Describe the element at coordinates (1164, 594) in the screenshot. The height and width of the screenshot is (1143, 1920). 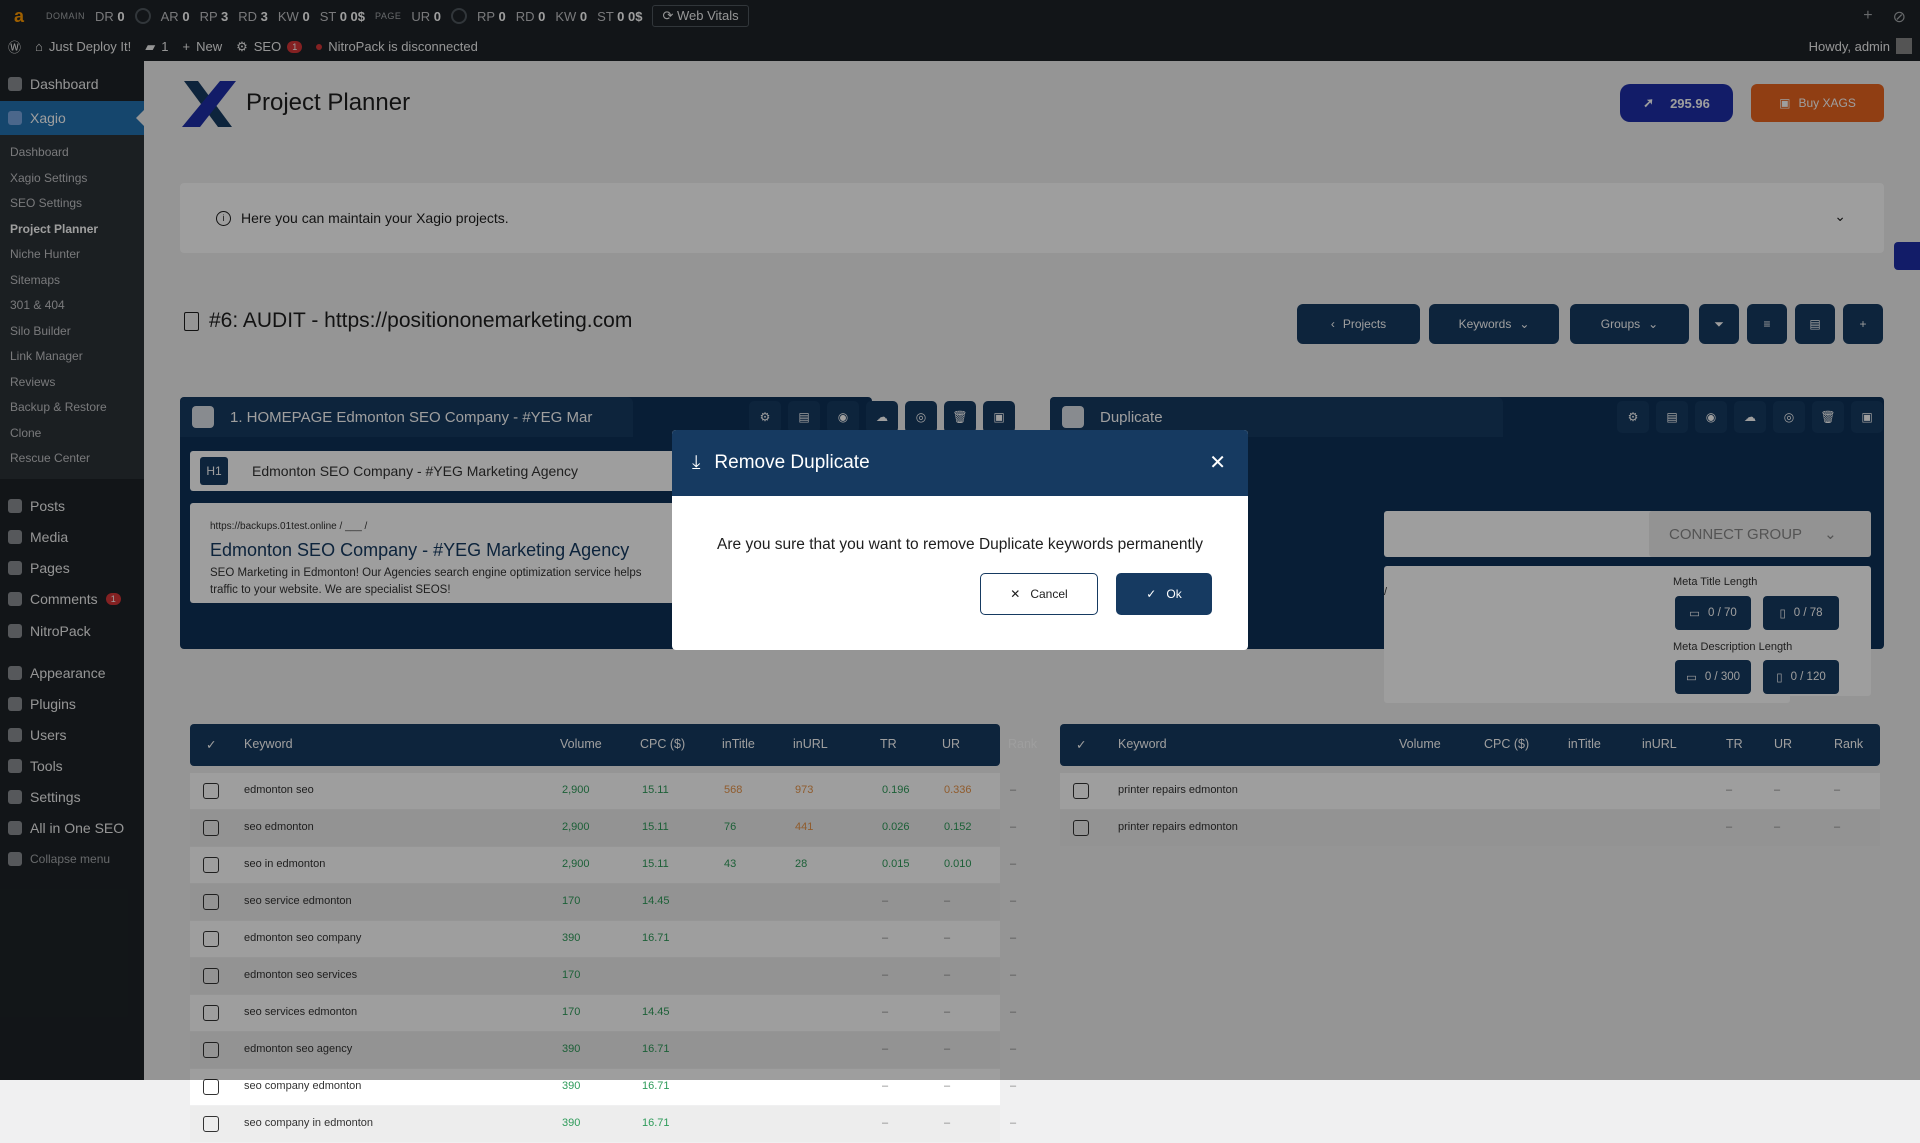
I see `ok-button: ✓ Ok` at that location.